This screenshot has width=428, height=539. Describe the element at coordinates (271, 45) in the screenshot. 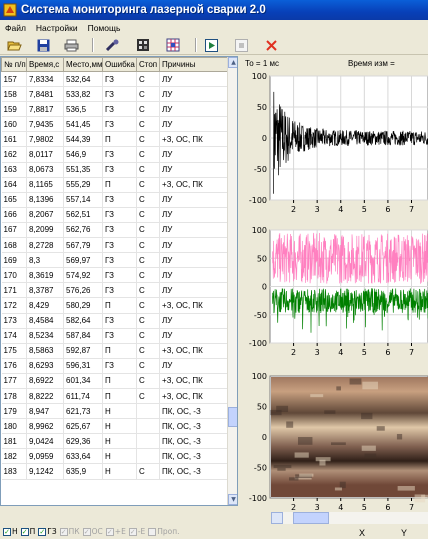

I see `close-icon` at that location.